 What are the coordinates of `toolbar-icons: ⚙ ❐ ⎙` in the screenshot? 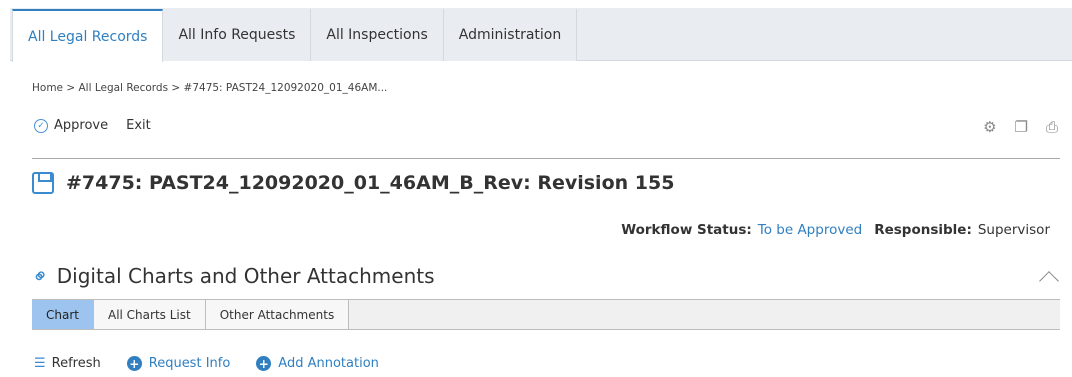 It's located at (1020, 127).